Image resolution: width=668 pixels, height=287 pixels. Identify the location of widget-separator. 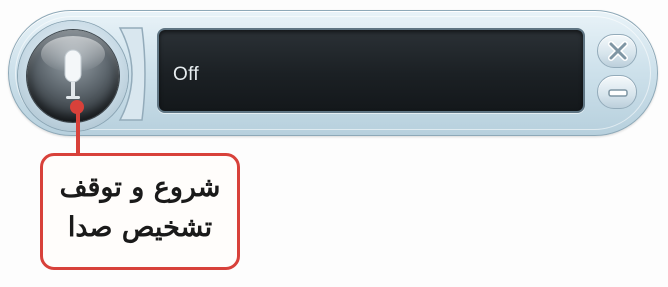
(132, 74).